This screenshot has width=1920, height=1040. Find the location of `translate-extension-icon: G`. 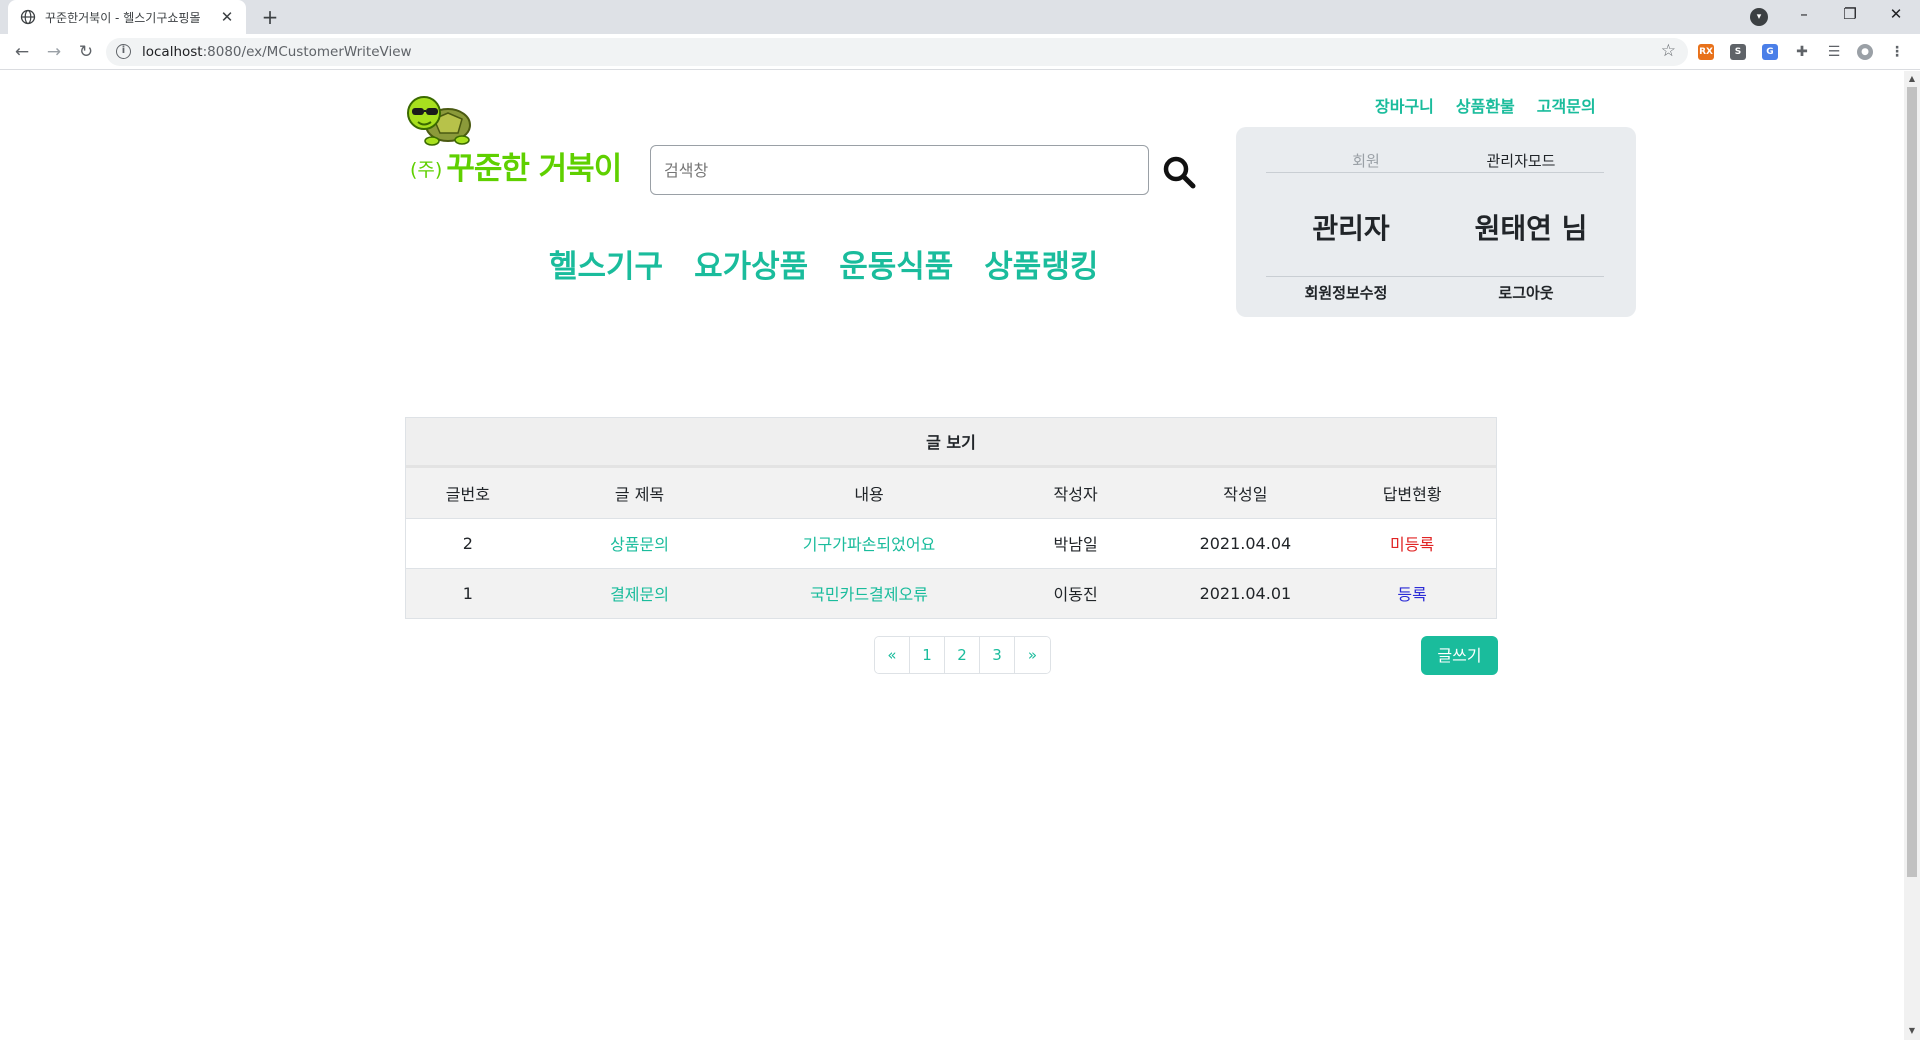

translate-extension-icon: G is located at coordinates (1770, 52).